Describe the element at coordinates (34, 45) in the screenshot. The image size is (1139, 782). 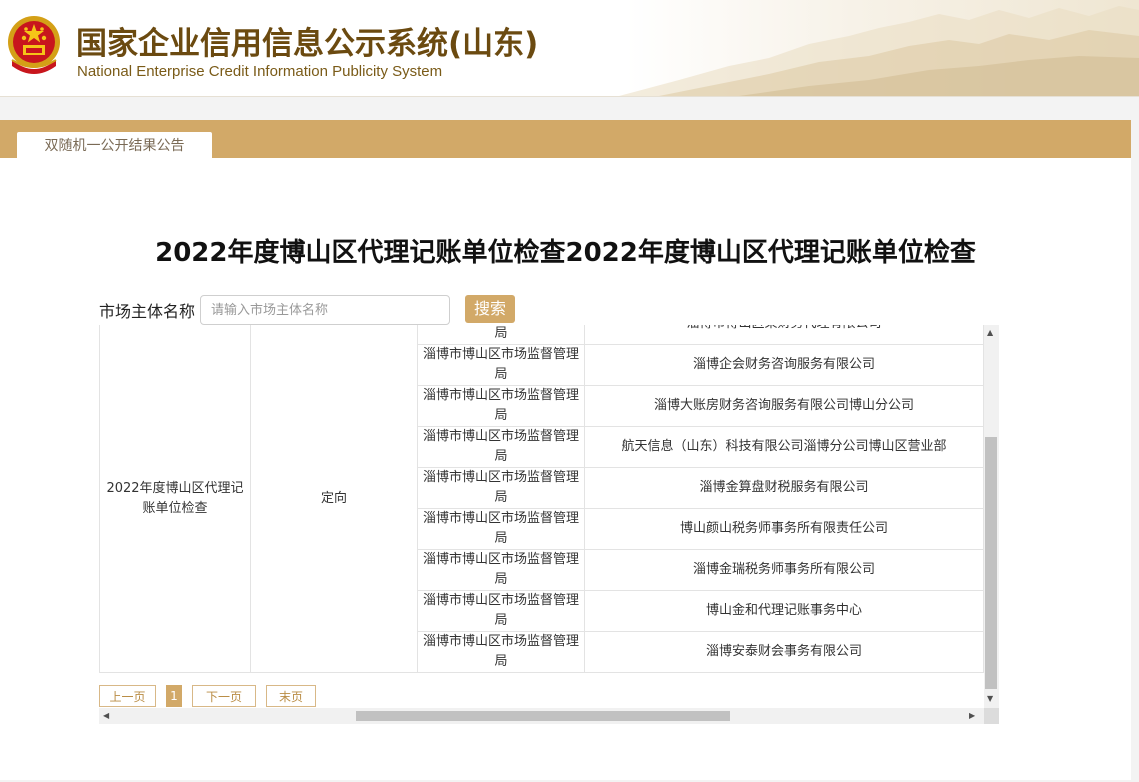
I see `national-emblem-icon` at that location.